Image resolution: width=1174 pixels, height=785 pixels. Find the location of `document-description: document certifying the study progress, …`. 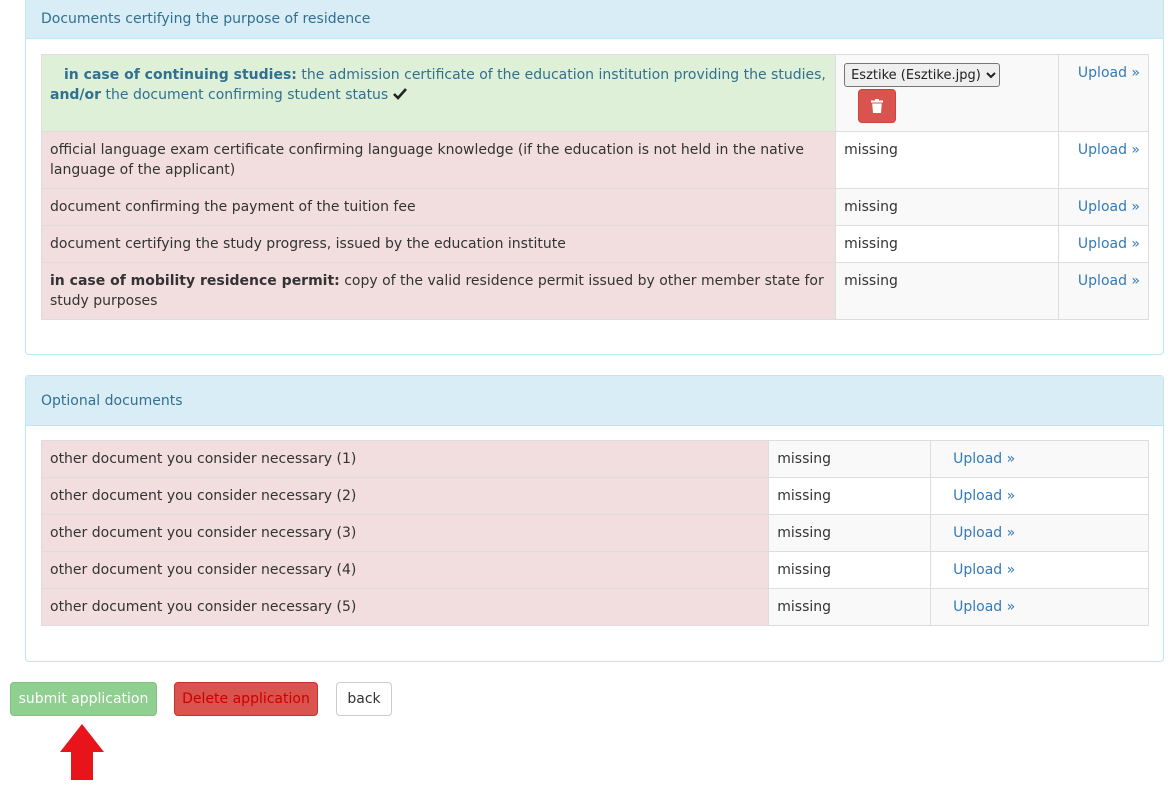

document-description: document certifying the study progress, … is located at coordinates (438, 244).